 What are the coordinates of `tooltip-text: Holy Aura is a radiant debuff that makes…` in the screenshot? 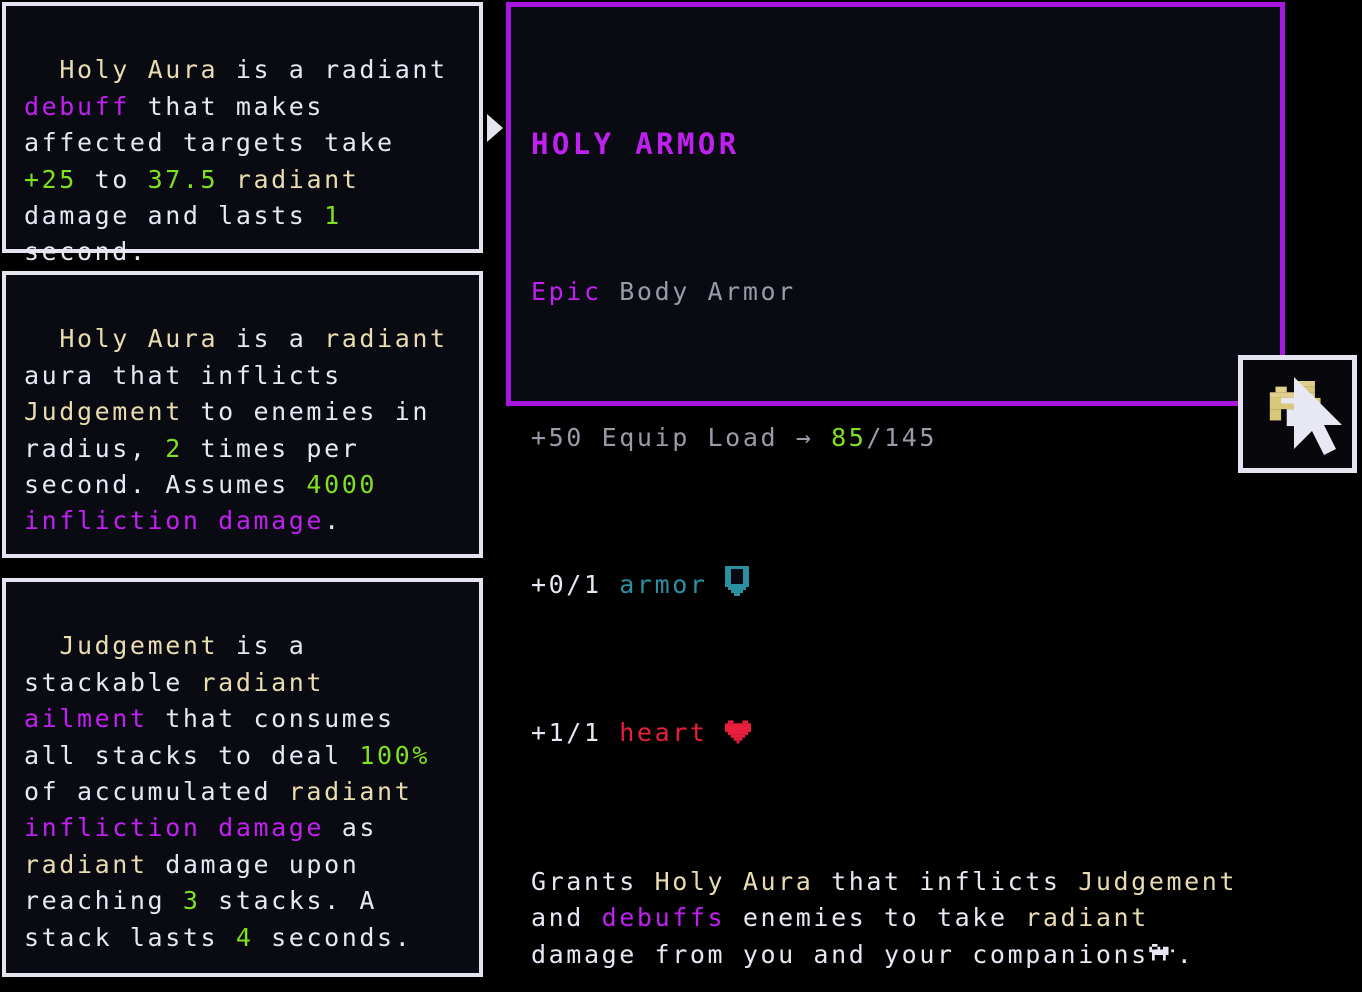 It's located at (244, 160).